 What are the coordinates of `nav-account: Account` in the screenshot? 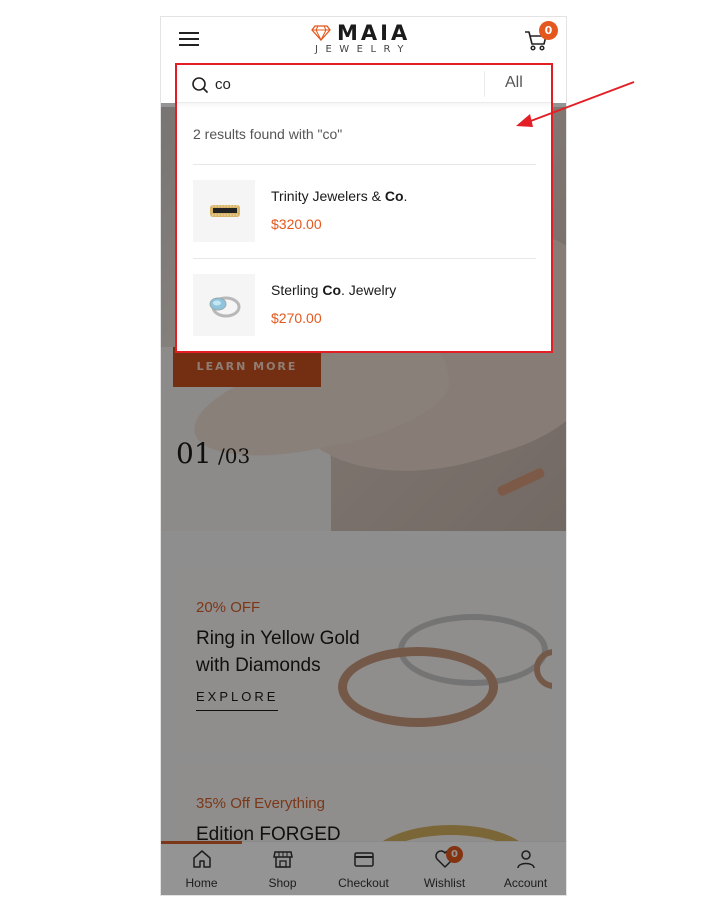 It's located at (525, 869).